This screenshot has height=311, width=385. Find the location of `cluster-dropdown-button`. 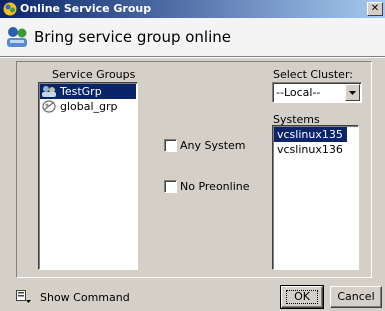

cluster-dropdown-button is located at coordinates (352, 92).